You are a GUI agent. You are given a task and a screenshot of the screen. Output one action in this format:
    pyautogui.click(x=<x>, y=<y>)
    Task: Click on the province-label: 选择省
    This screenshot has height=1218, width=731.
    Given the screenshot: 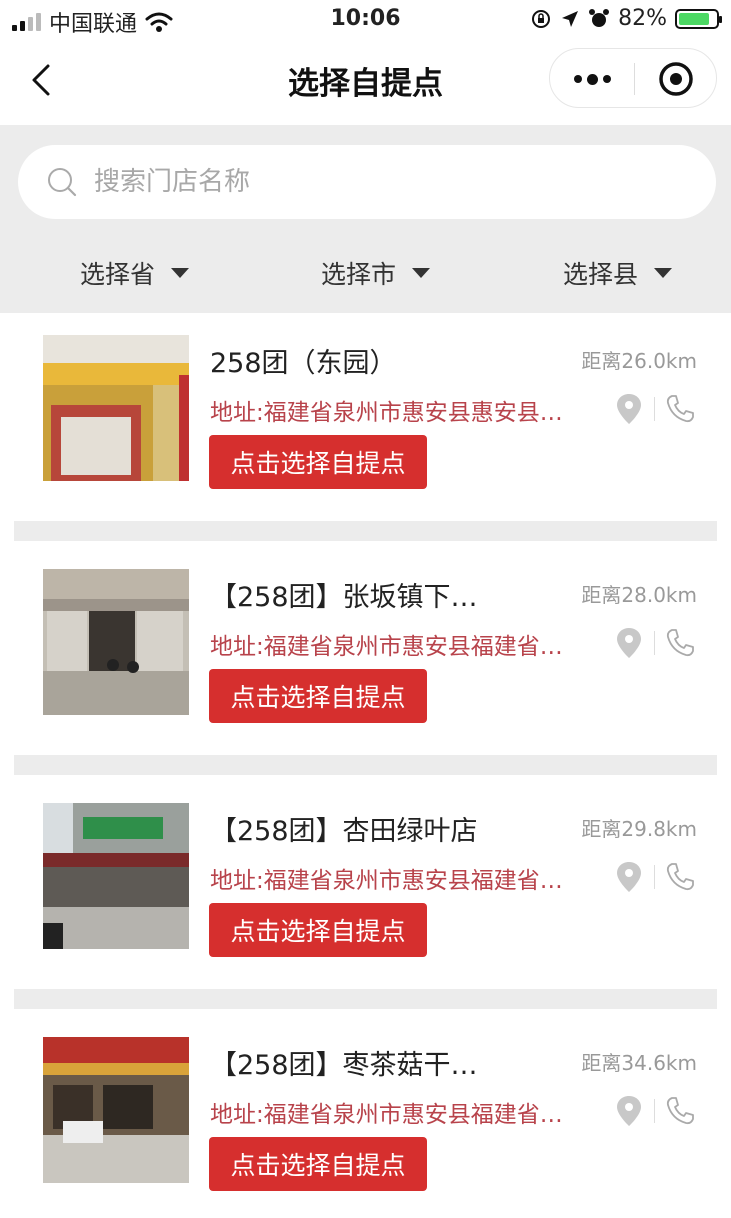 What is the action you would take?
    pyautogui.click(x=118, y=274)
    